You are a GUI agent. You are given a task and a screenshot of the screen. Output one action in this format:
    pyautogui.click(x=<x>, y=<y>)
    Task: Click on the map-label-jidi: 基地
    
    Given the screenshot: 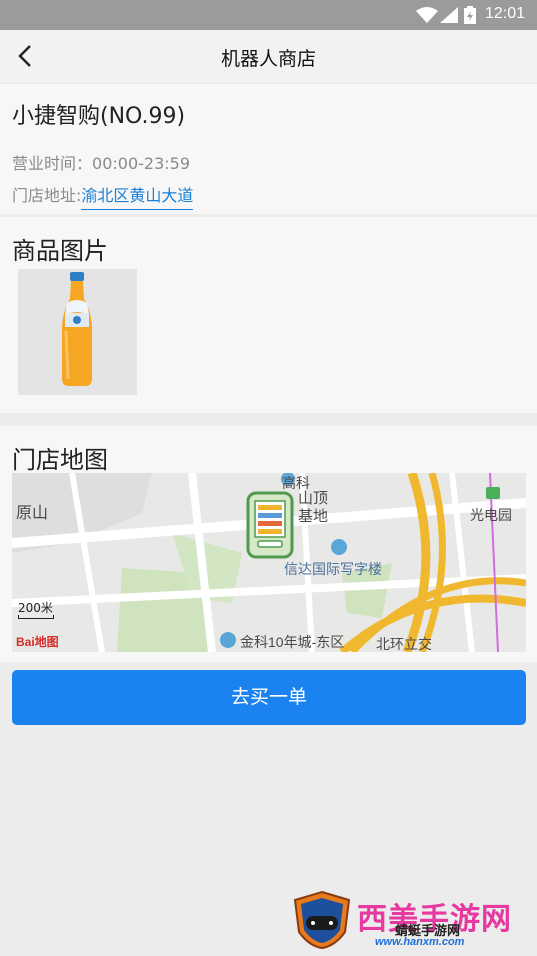 What is the action you would take?
    pyautogui.click(x=313, y=516)
    